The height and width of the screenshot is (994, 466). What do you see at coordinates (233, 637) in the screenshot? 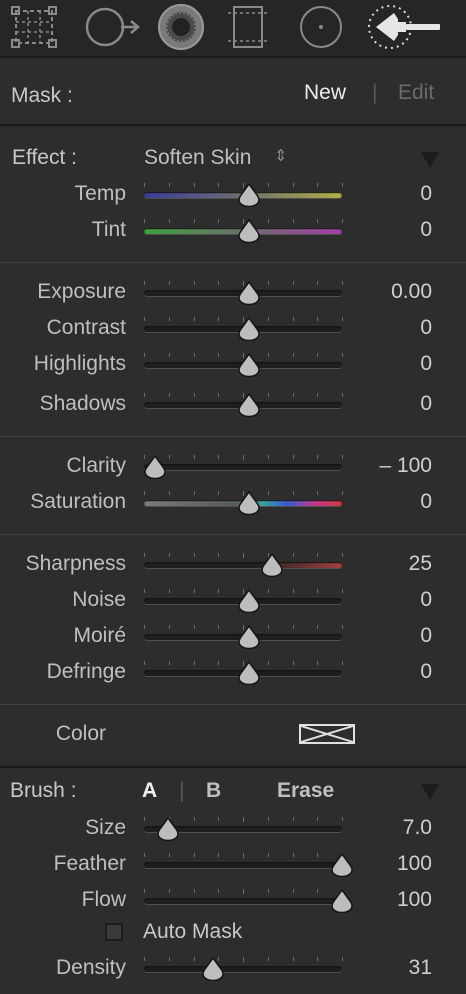
I see `moire-slider-row: Moiré 0` at bounding box center [233, 637].